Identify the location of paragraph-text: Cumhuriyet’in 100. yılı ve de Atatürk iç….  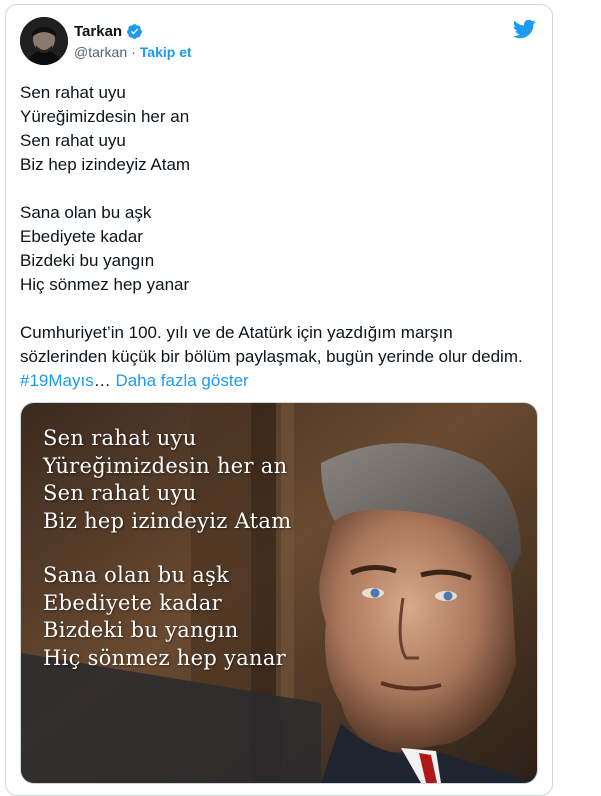
(271, 344).